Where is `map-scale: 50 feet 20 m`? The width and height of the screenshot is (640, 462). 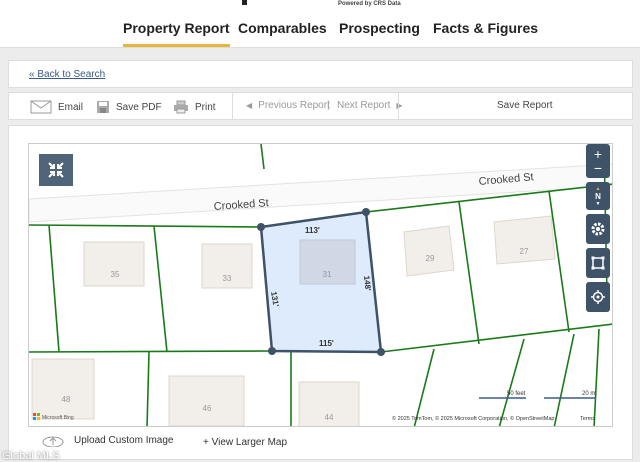 map-scale: 50 feet 20 m is located at coordinates (537, 395).